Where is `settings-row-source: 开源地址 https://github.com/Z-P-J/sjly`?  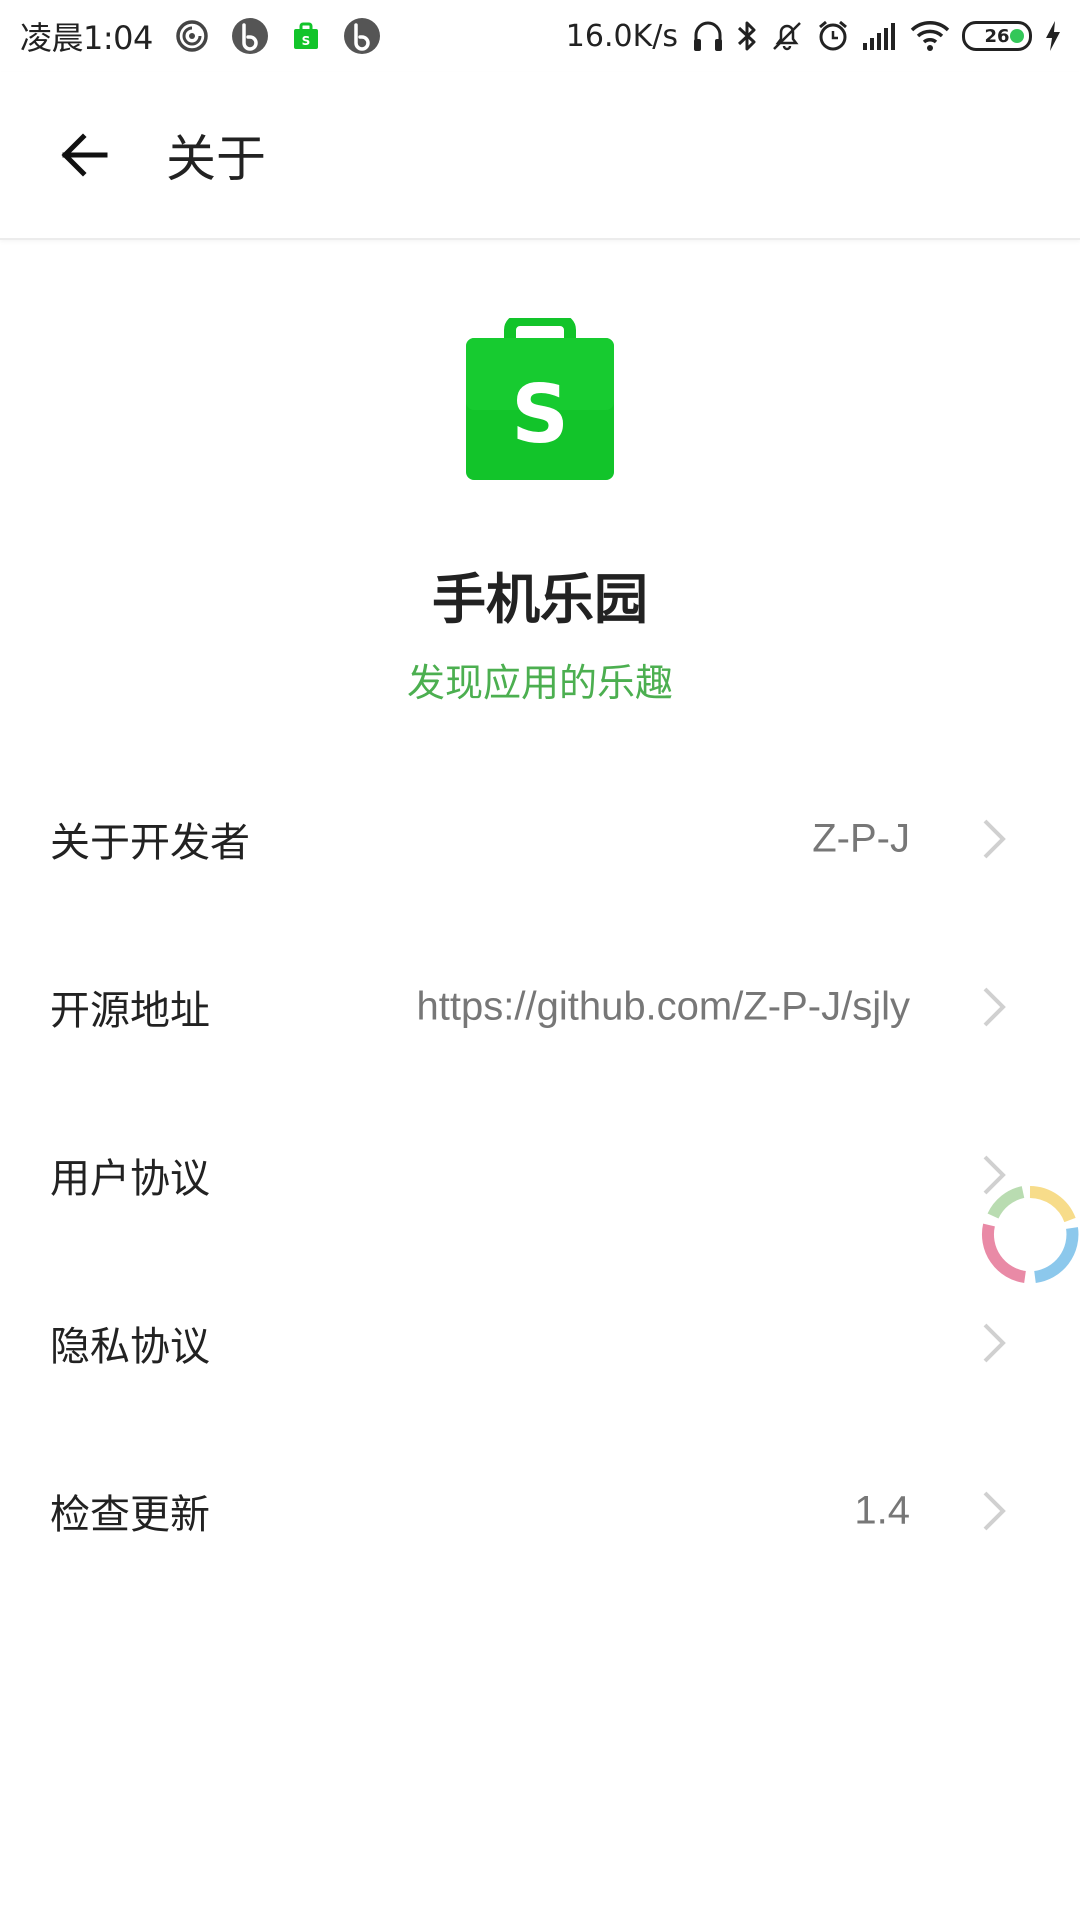
settings-row-source: 开源地址 https://github.com/Z-P-J/sjly is located at coordinates (540, 1007).